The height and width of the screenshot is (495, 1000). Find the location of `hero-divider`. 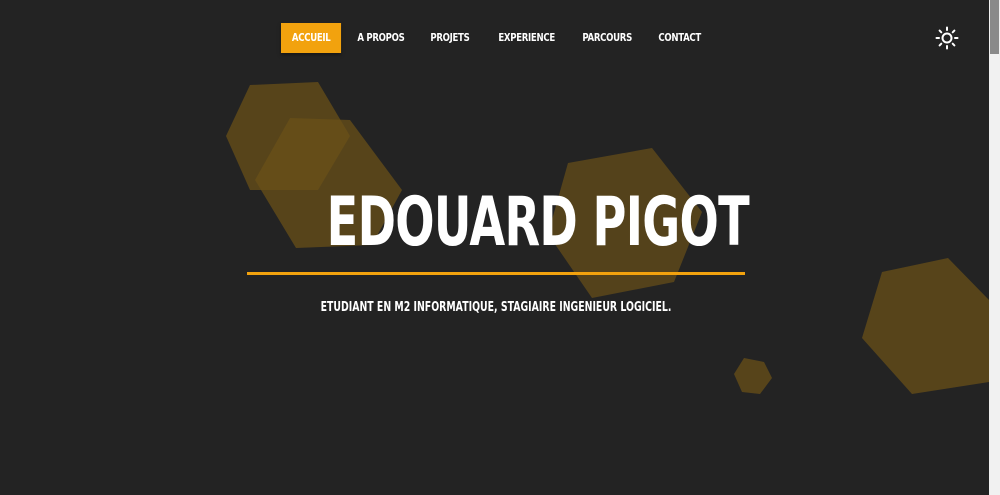

hero-divider is located at coordinates (496, 273).